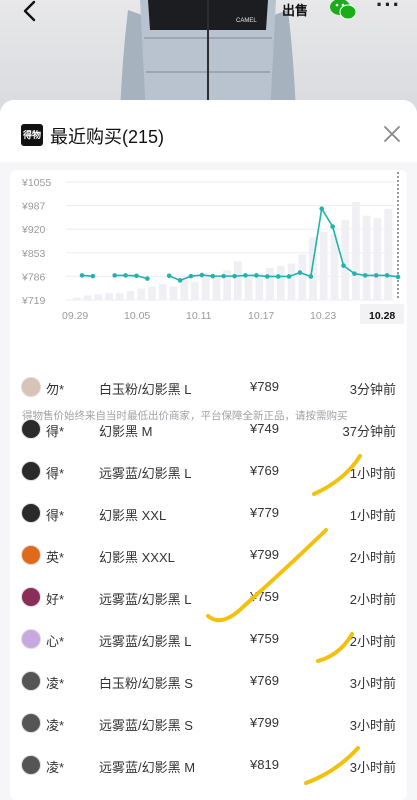 This screenshot has width=417, height=800. What do you see at coordinates (107, 137) in the screenshot?
I see `sheet-title: 最近购买(215)` at bounding box center [107, 137].